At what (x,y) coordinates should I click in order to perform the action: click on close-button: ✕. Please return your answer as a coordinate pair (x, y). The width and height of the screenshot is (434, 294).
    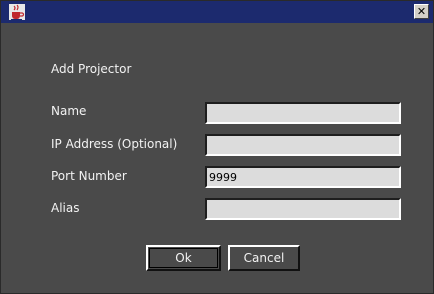
    Looking at the image, I should click on (421, 11).